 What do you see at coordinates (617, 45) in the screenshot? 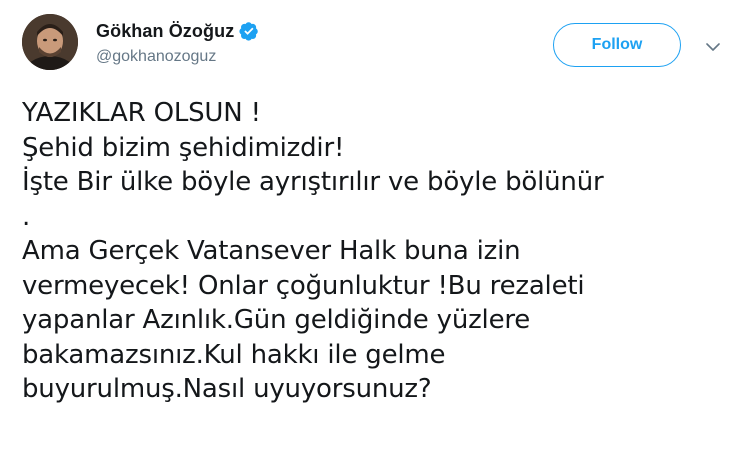
I see `follow-button: Follow` at bounding box center [617, 45].